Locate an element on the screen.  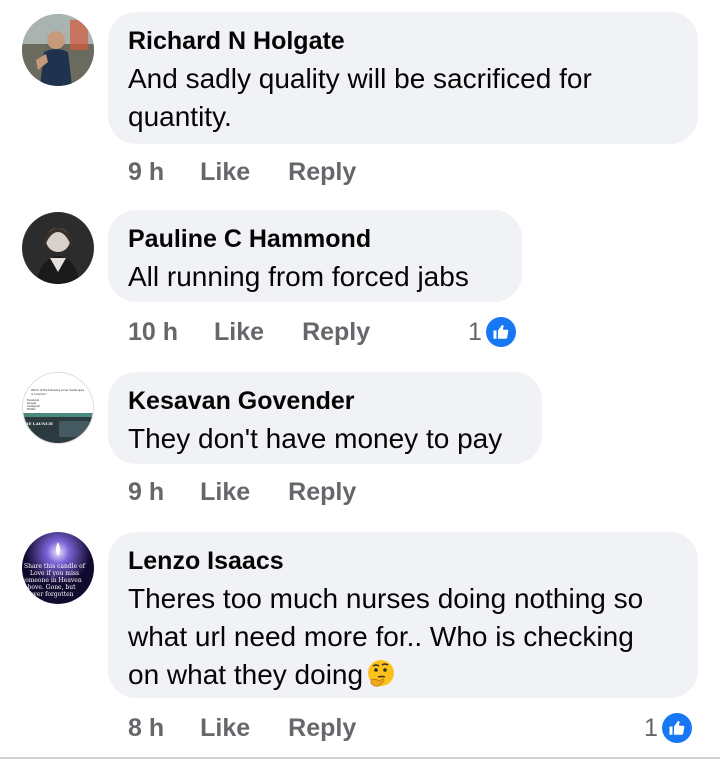
comment-author: Richard N Holgate is located at coordinates (403, 41).